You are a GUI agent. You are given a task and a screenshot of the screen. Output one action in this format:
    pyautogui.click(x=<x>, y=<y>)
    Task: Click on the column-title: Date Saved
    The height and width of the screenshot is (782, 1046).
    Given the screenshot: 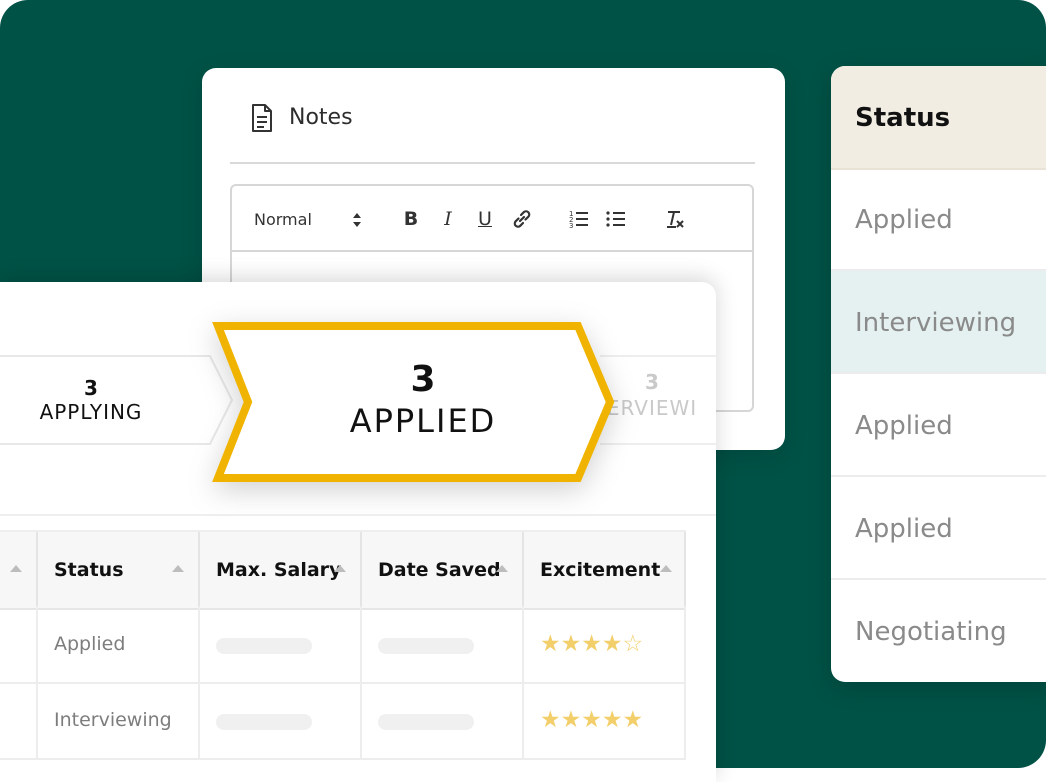 What is the action you would take?
    pyautogui.click(x=439, y=570)
    